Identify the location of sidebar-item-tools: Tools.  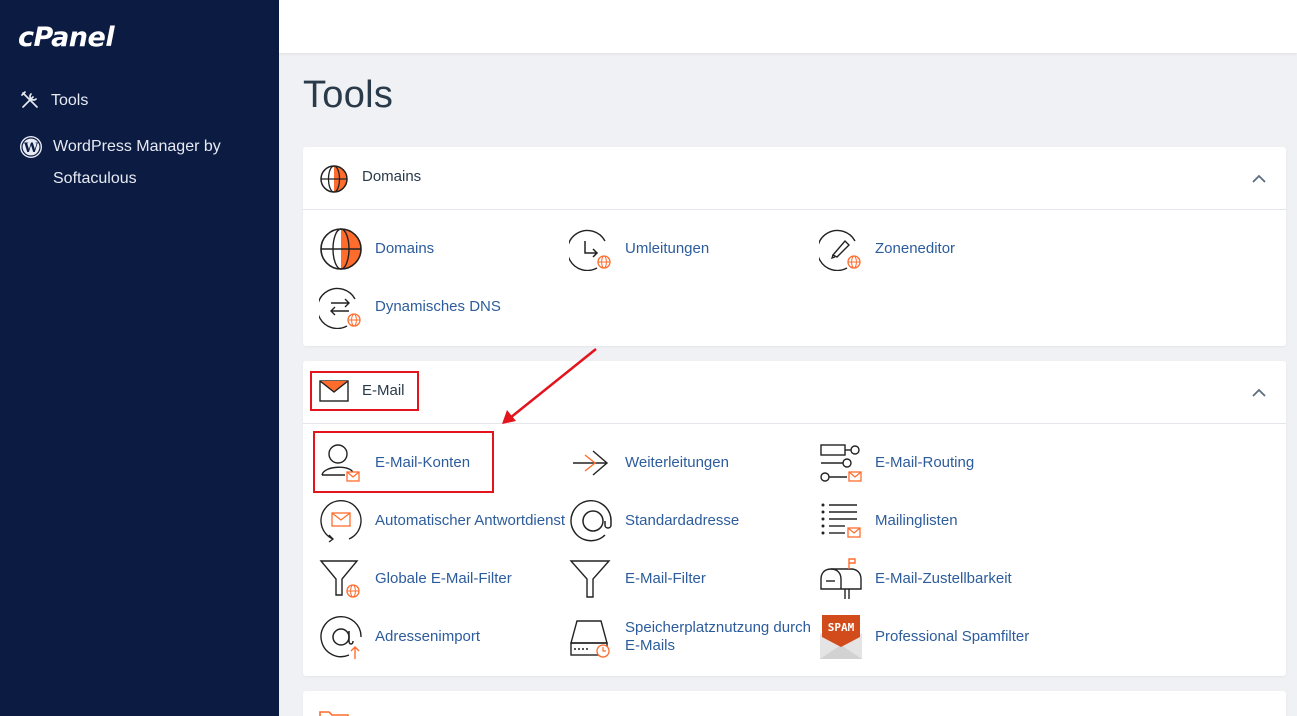
(53, 101).